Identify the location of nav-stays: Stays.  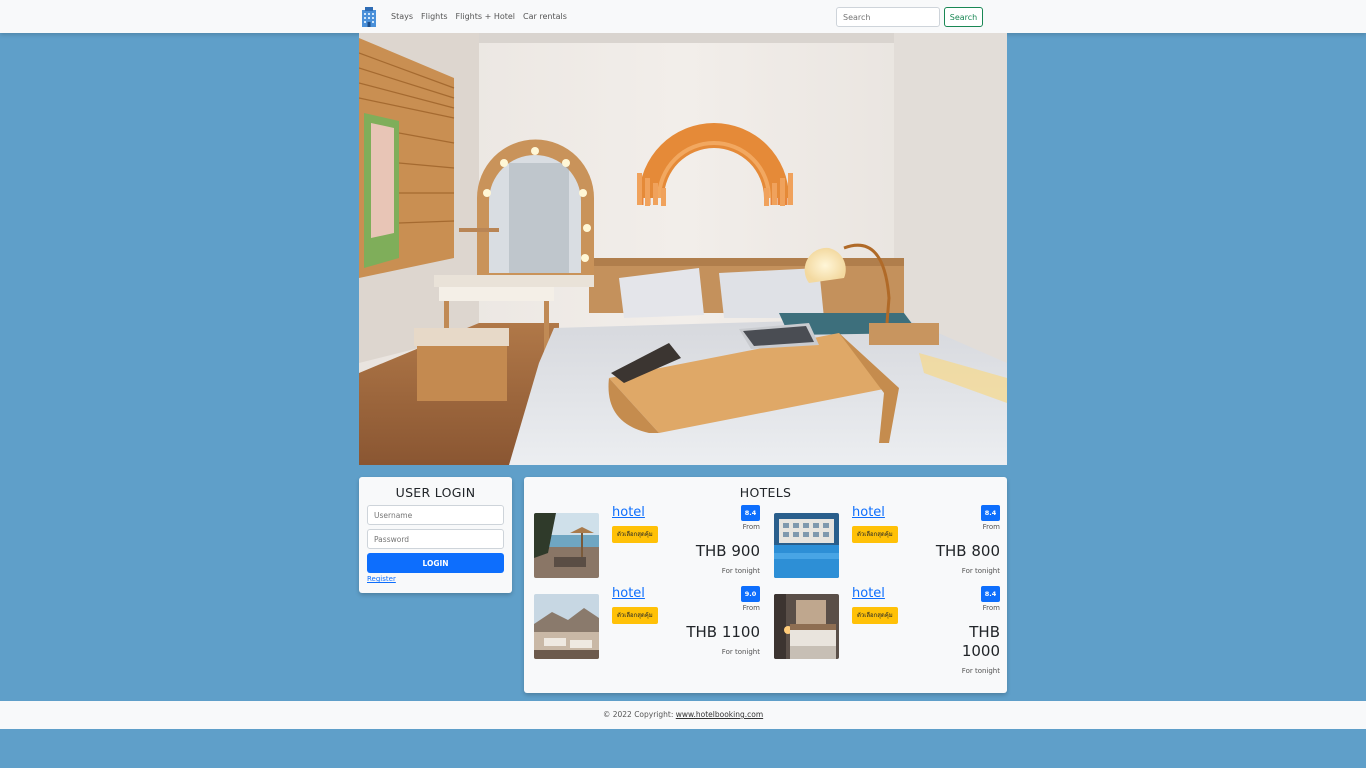
(404, 16).